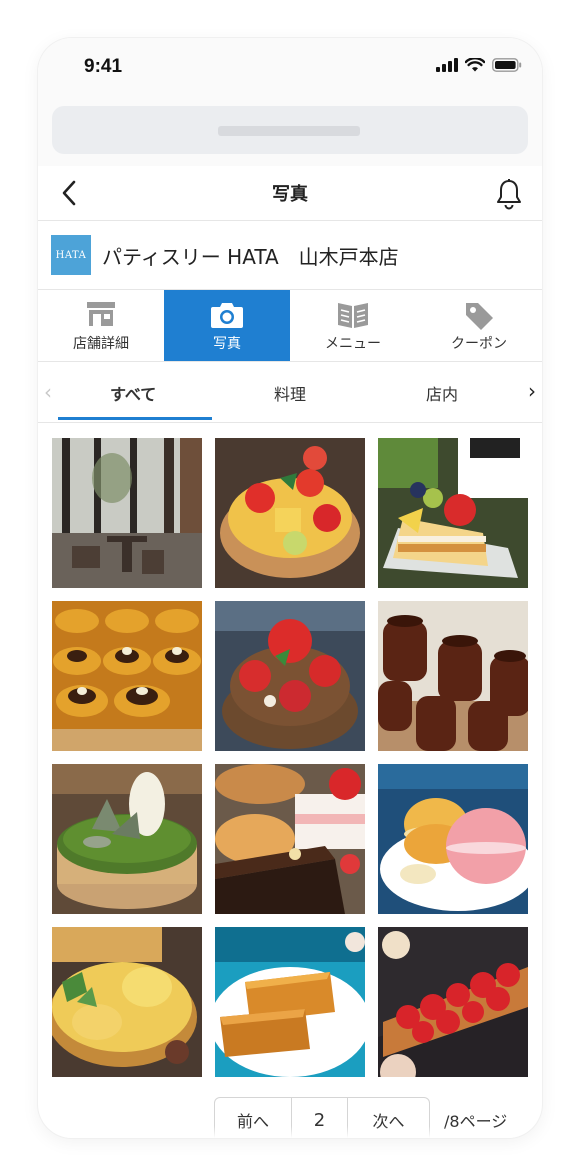 The height and width of the screenshot is (1164, 580). Describe the element at coordinates (453, 1002) in the screenshot. I see `photo-strawberry-tart` at that location.